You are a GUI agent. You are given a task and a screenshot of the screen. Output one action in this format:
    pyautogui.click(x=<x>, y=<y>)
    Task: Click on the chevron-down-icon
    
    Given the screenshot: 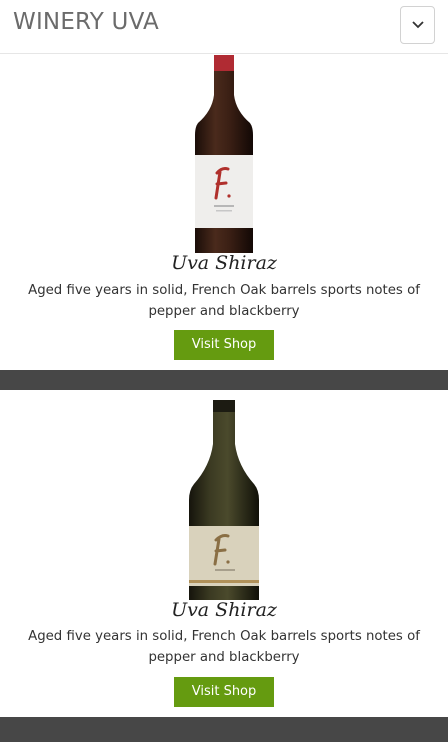 What is the action you would take?
    pyautogui.click(x=418, y=25)
    